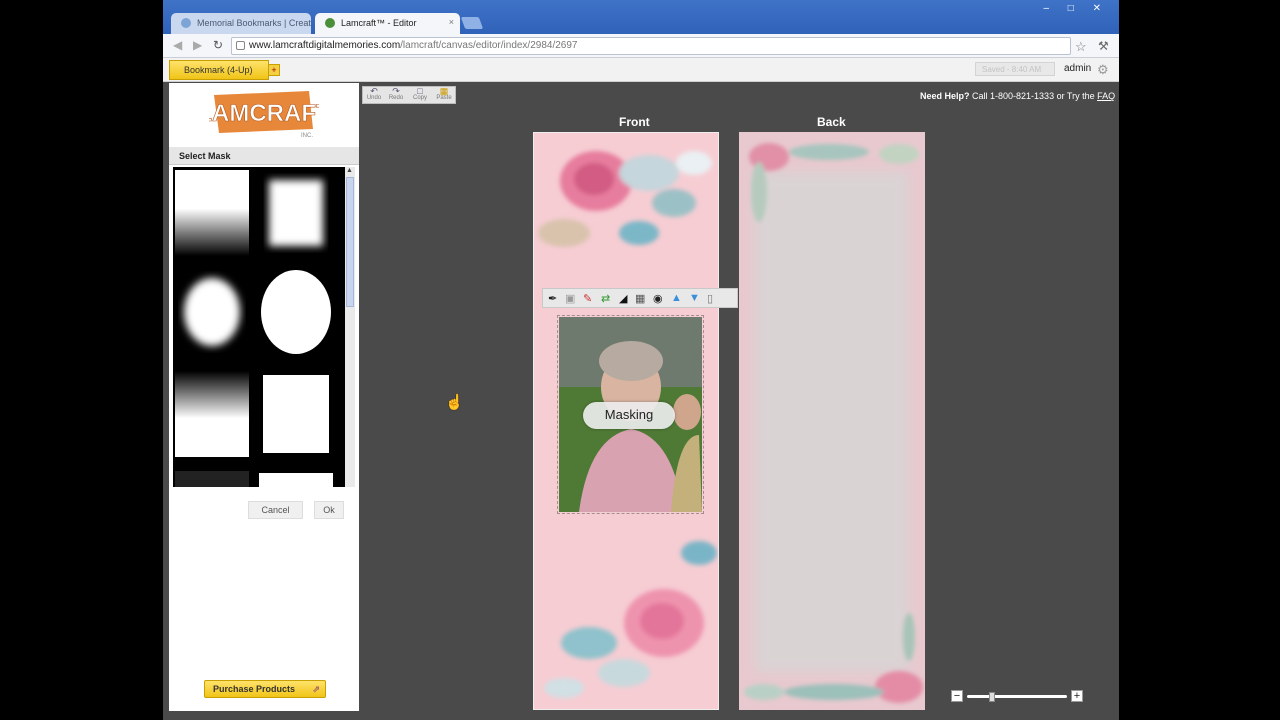 The width and height of the screenshot is (1280, 720). Describe the element at coordinates (472, 23) in the screenshot. I see `new-tab-button` at that location.